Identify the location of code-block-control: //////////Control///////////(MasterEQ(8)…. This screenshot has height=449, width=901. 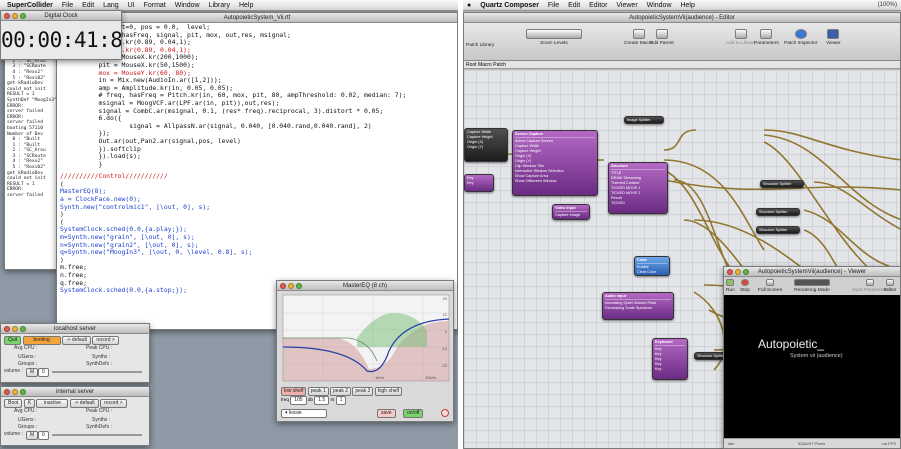
(257, 234).